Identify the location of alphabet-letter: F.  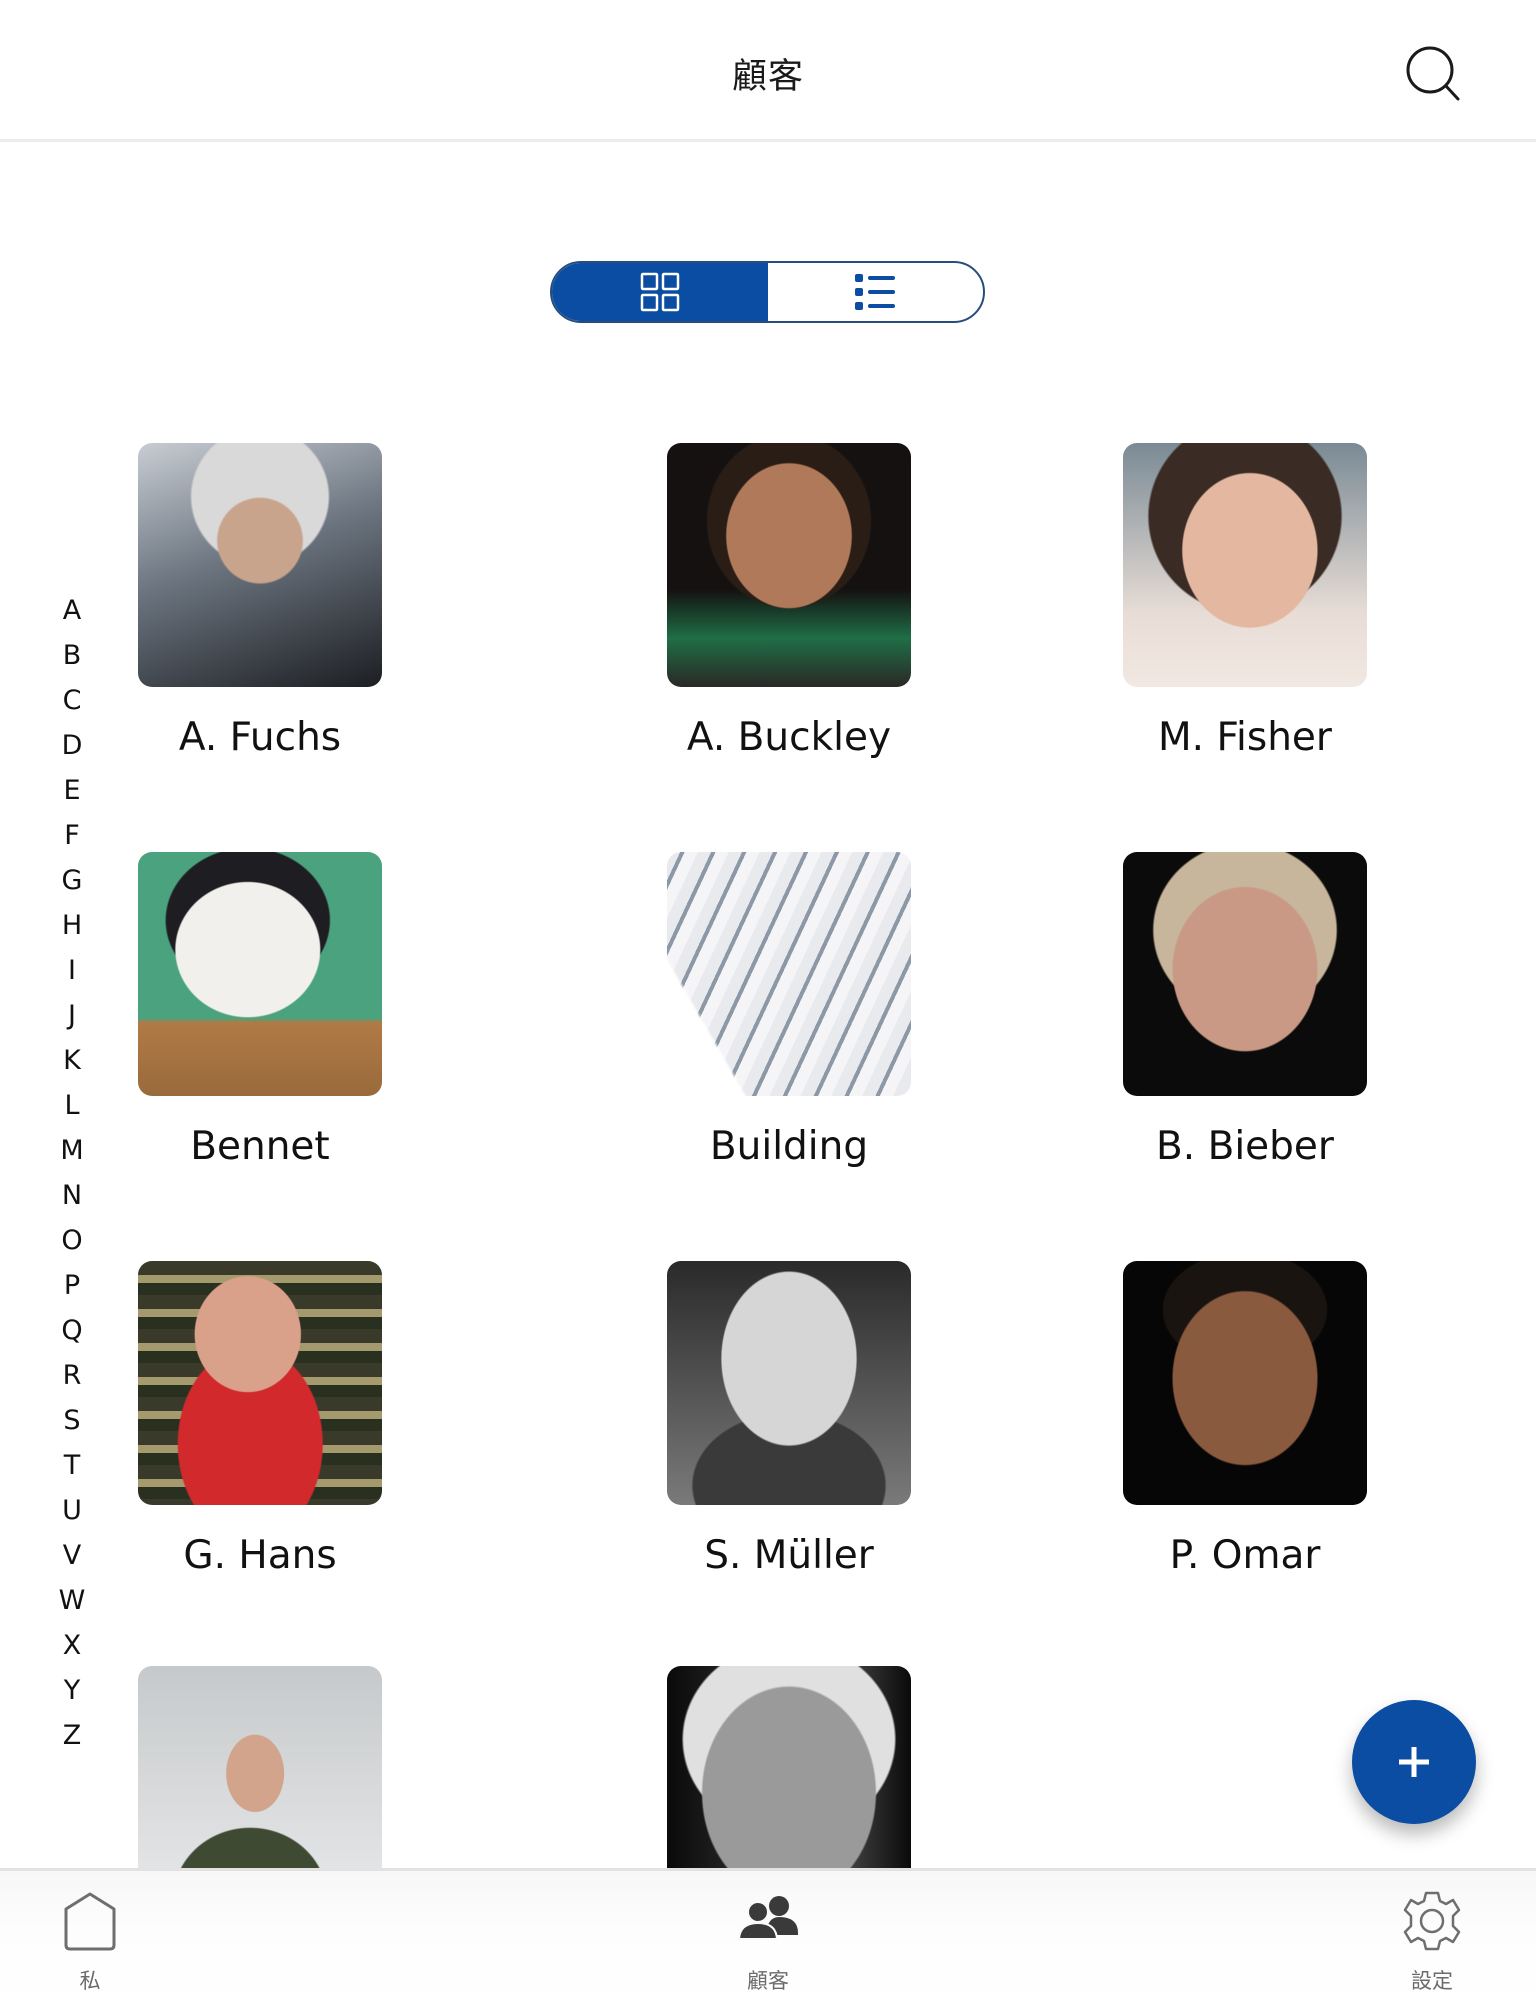
(72, 835).